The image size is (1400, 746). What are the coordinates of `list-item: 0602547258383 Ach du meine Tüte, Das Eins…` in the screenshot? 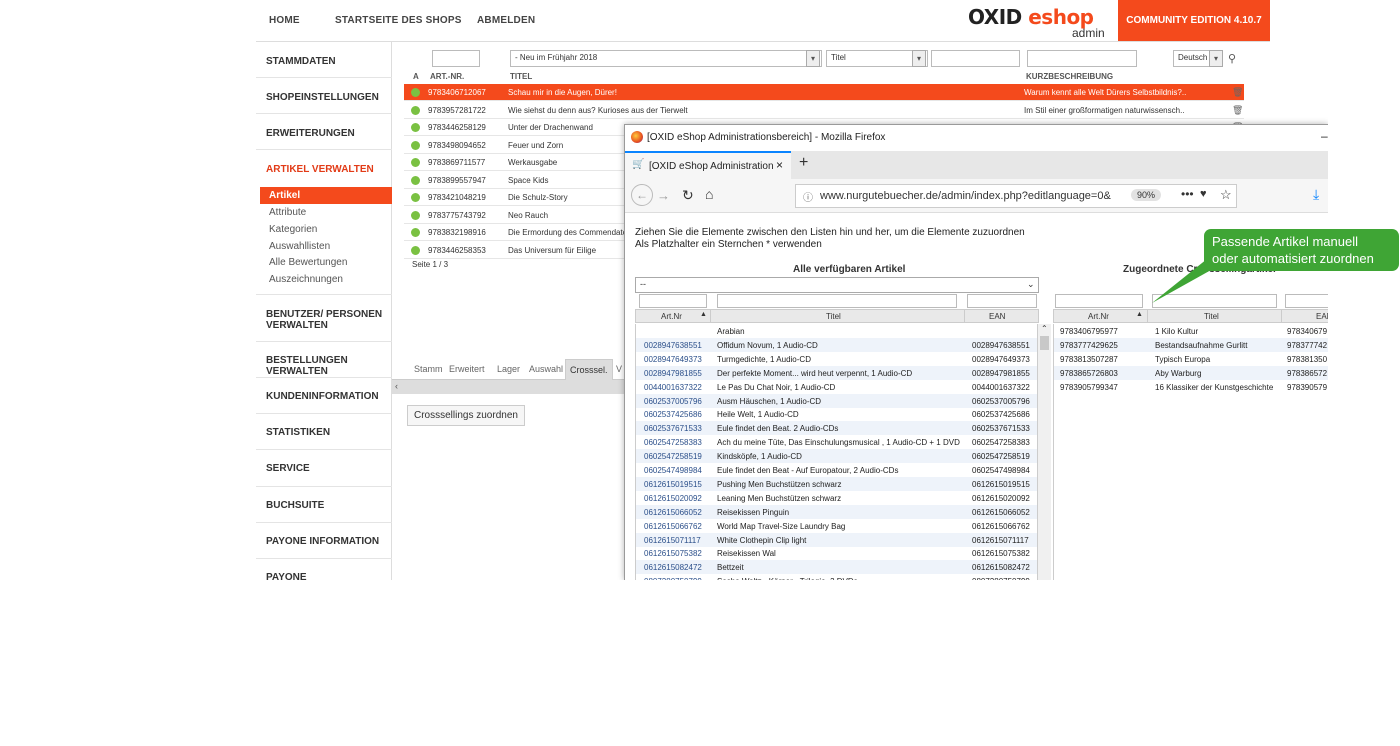 It's located at (837, 442).